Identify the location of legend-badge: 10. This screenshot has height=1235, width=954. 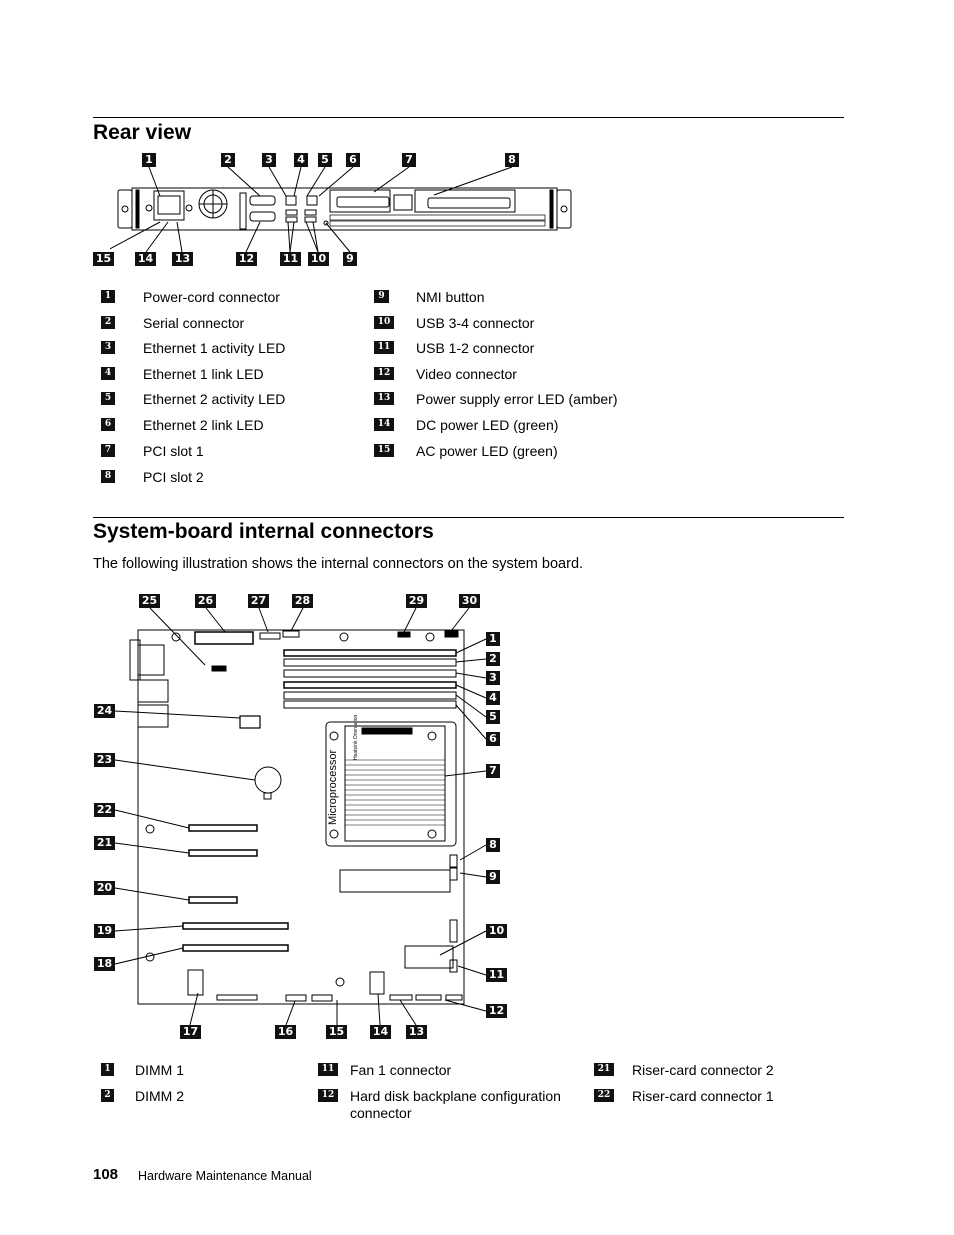
(384, 322).